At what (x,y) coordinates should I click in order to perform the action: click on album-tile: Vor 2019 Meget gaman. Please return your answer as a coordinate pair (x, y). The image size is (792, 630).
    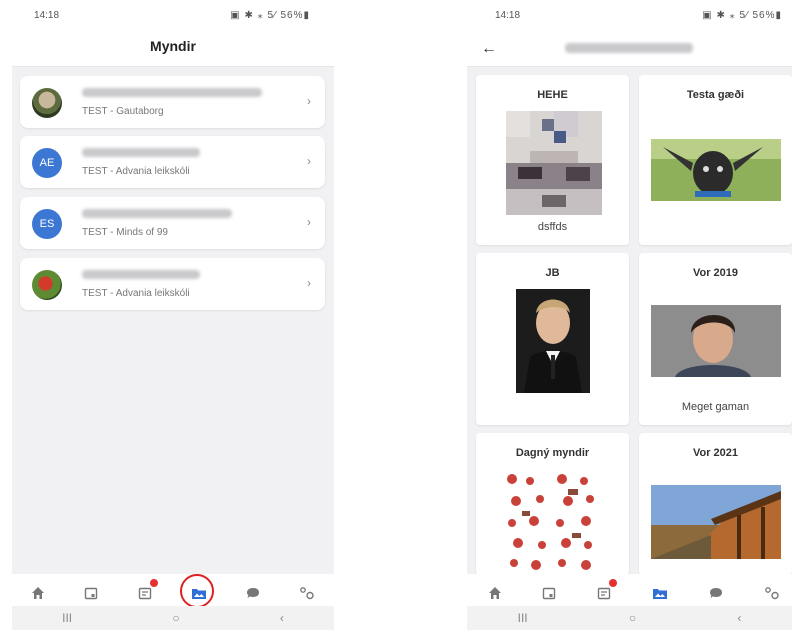
    Looking at the image, I should click on (715, 339).